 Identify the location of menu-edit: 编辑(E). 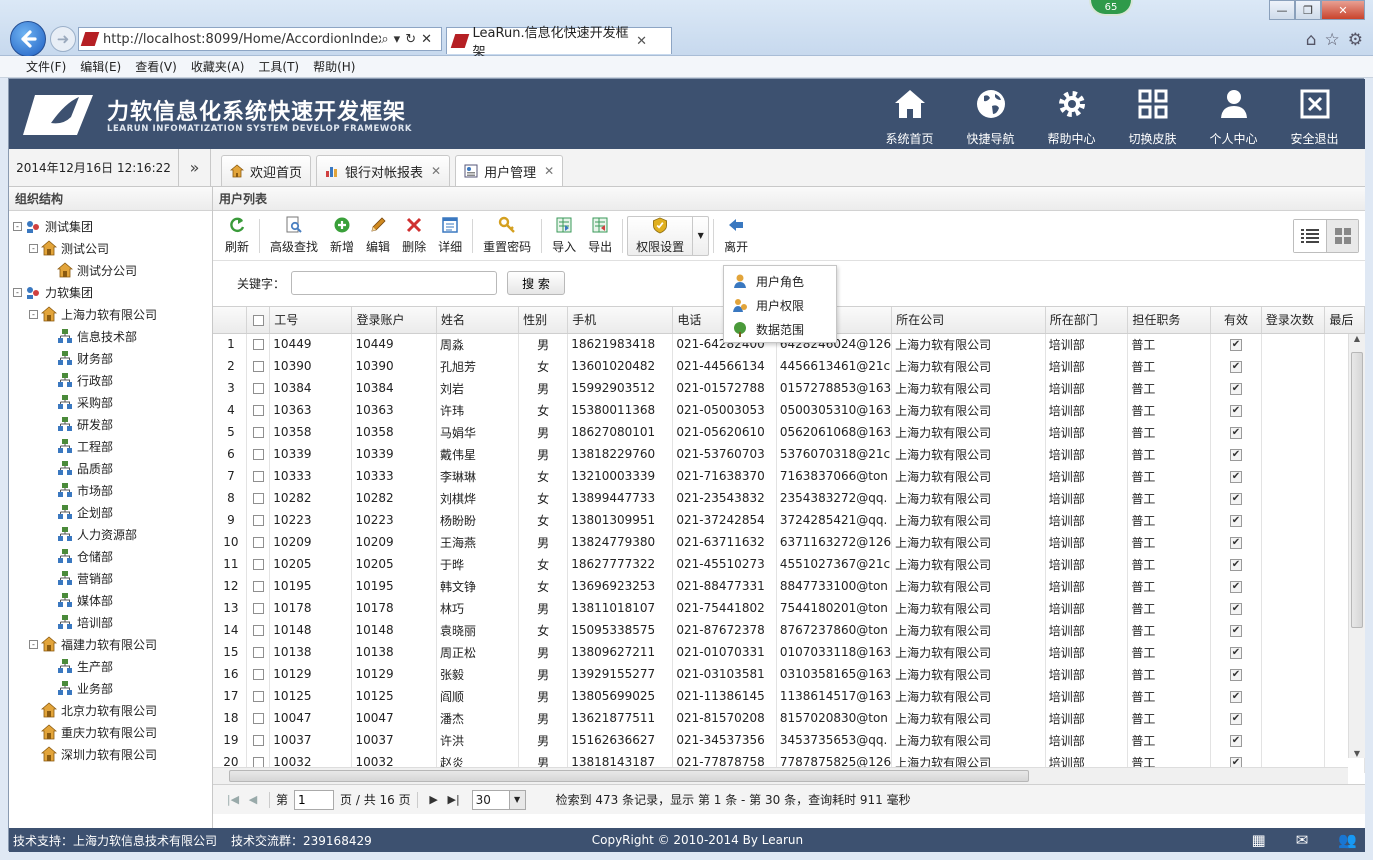
(100, 66).